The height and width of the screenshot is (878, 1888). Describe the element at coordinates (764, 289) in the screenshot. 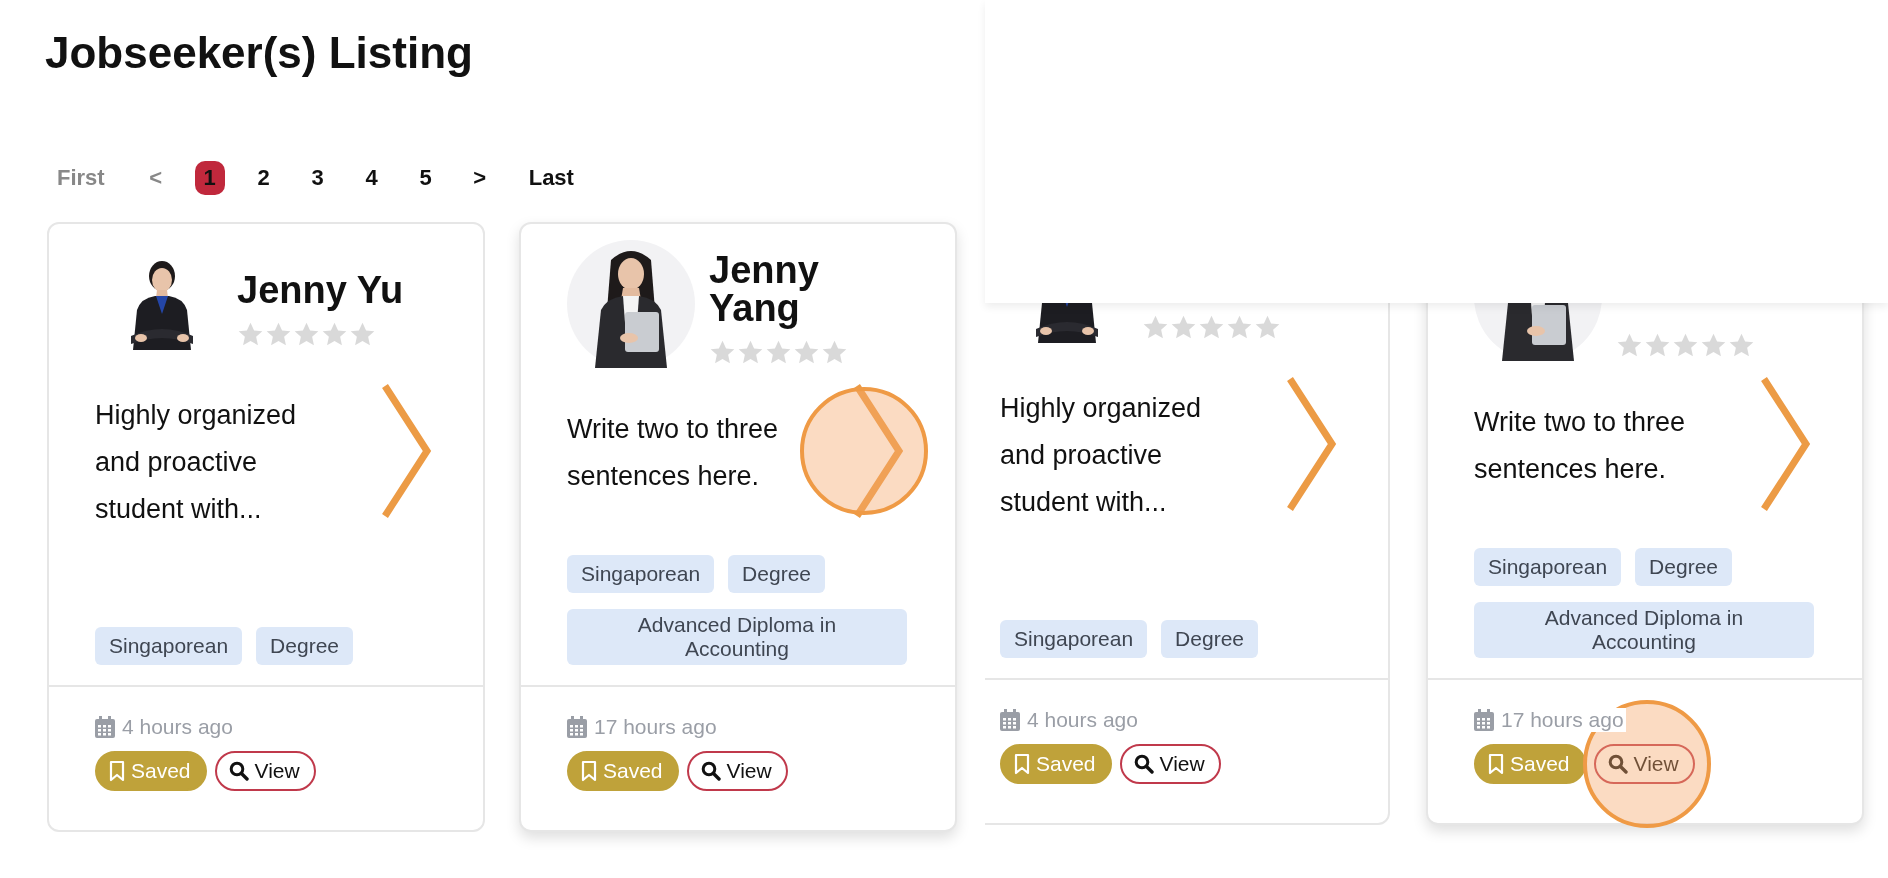

I see `jobseeker-name: Jenny Yang` at that location.